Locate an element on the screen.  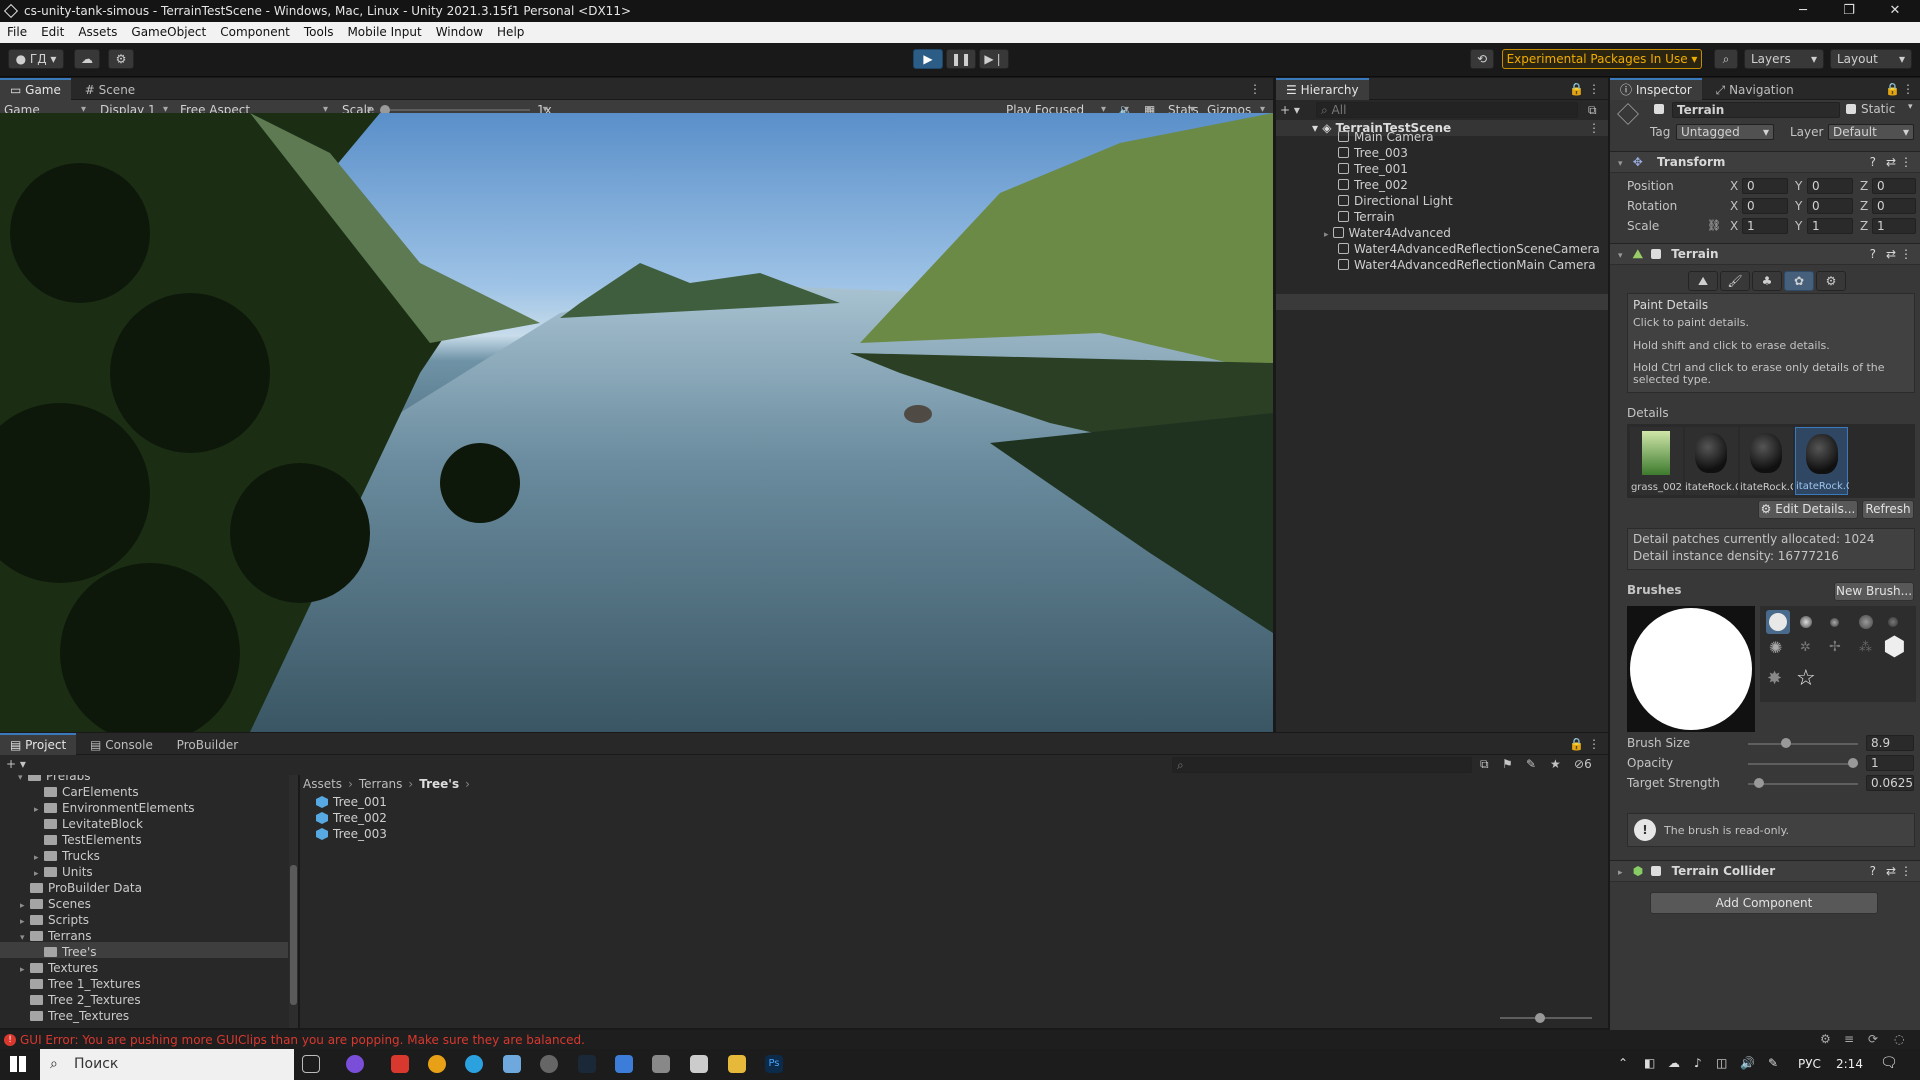
breadcrumb-trees: Tree's is located at coordinates (439, 784).